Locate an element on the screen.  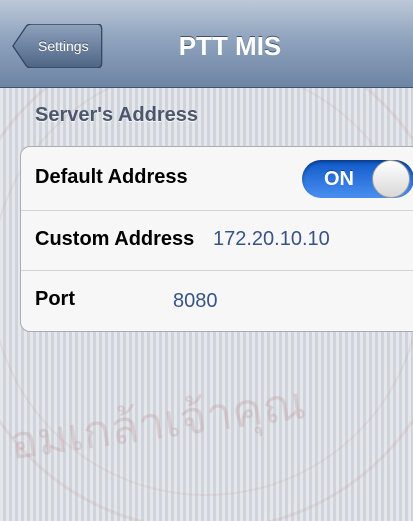
custom-address-field: 172.20.10.10 is located at coordinates (271, 239).